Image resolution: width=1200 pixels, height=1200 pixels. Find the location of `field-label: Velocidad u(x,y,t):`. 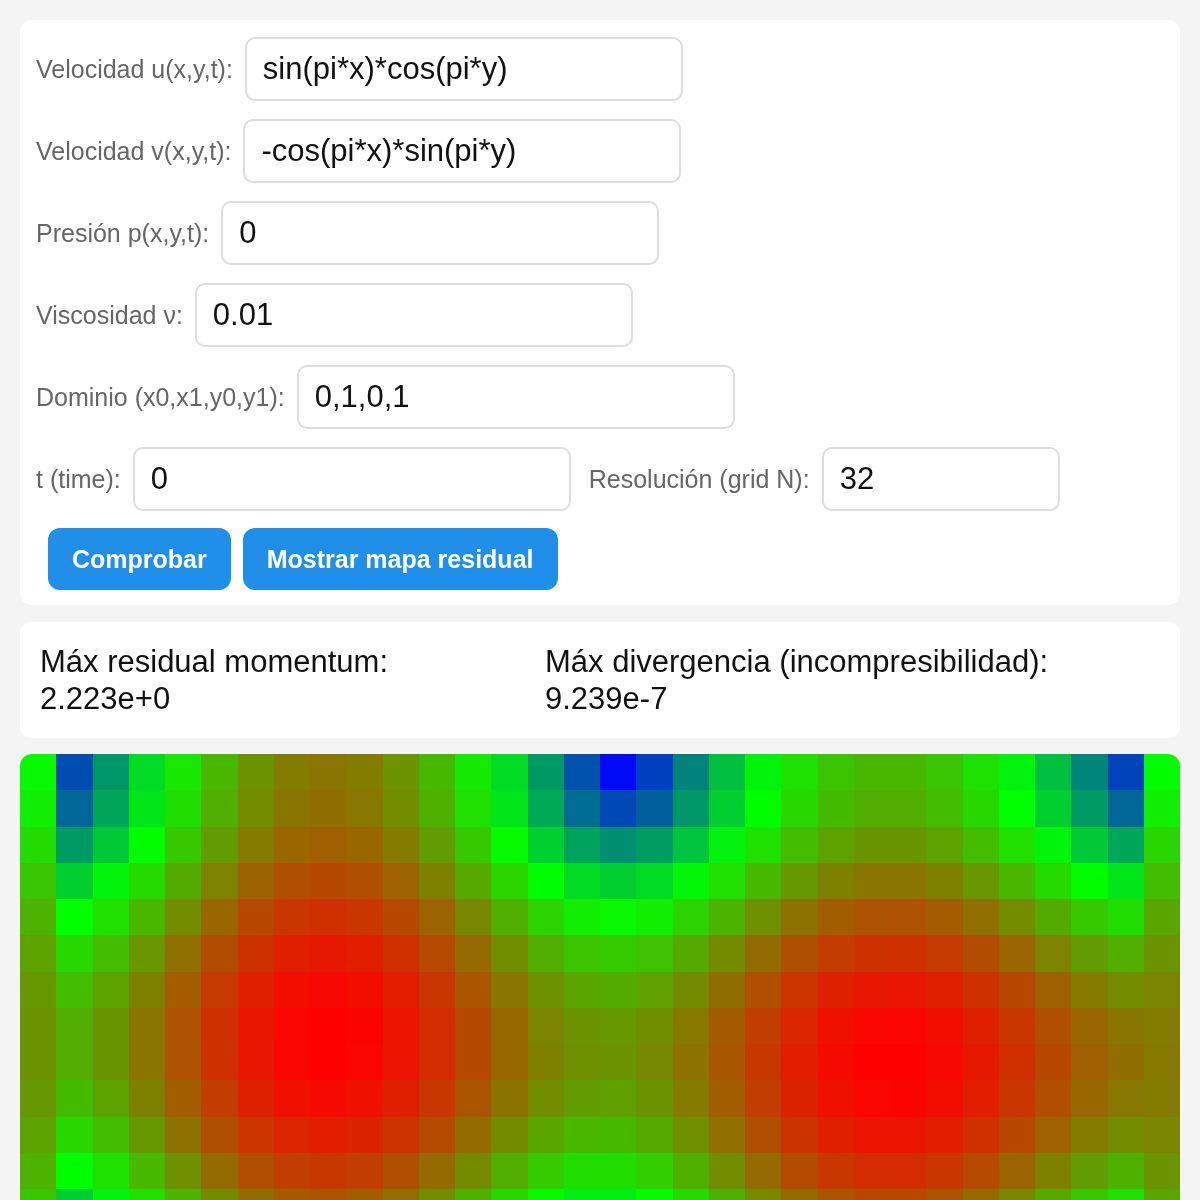

field-label: Velocidad u(x,y,t): is located at coordinates (134, 69).